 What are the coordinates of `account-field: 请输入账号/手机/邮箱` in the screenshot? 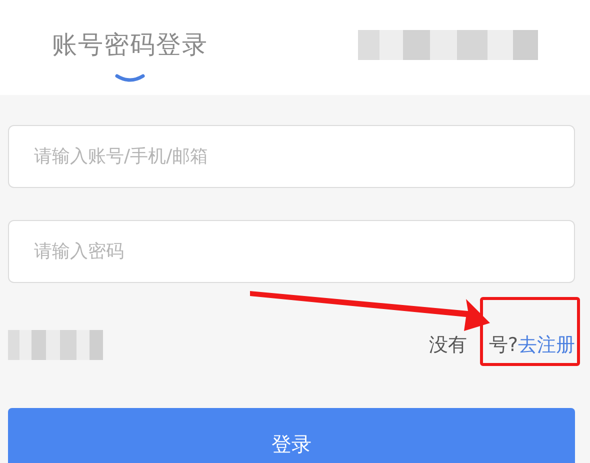 It's located at (291, 156).